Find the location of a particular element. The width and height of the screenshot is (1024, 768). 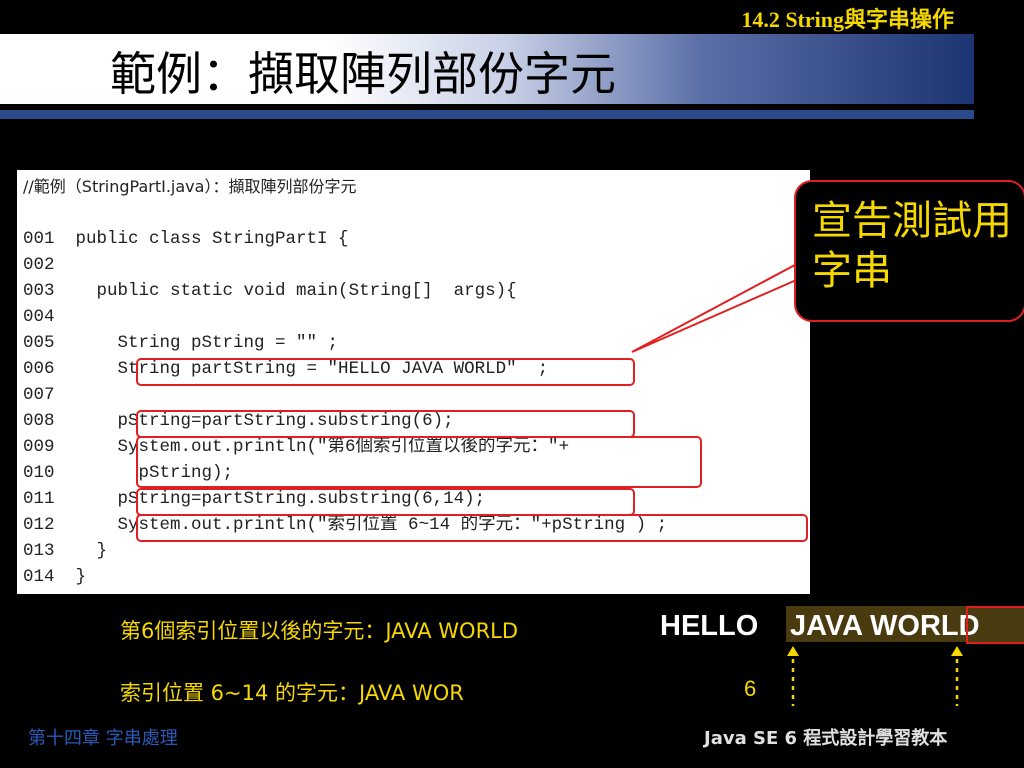

code-line: 007 is located at coordinates (39, 395).